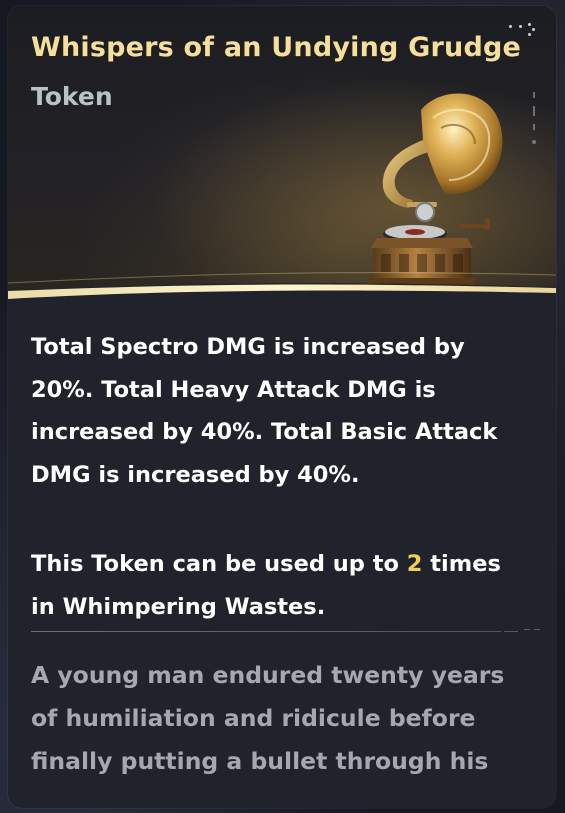  Describe the element at coordinates (414, 564) in the screenshot. I see `usage-count: 2` at that location.